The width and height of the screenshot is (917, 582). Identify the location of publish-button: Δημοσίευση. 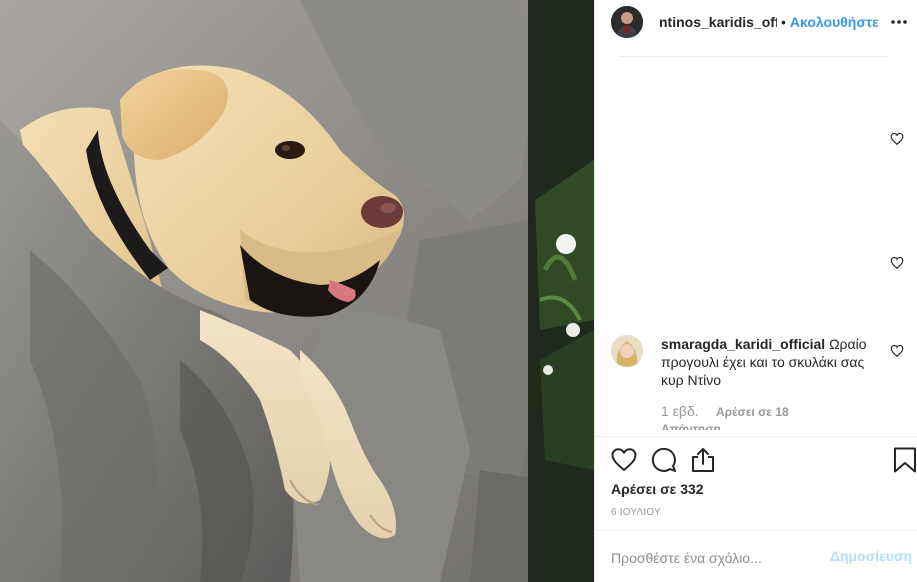
(871, 556).